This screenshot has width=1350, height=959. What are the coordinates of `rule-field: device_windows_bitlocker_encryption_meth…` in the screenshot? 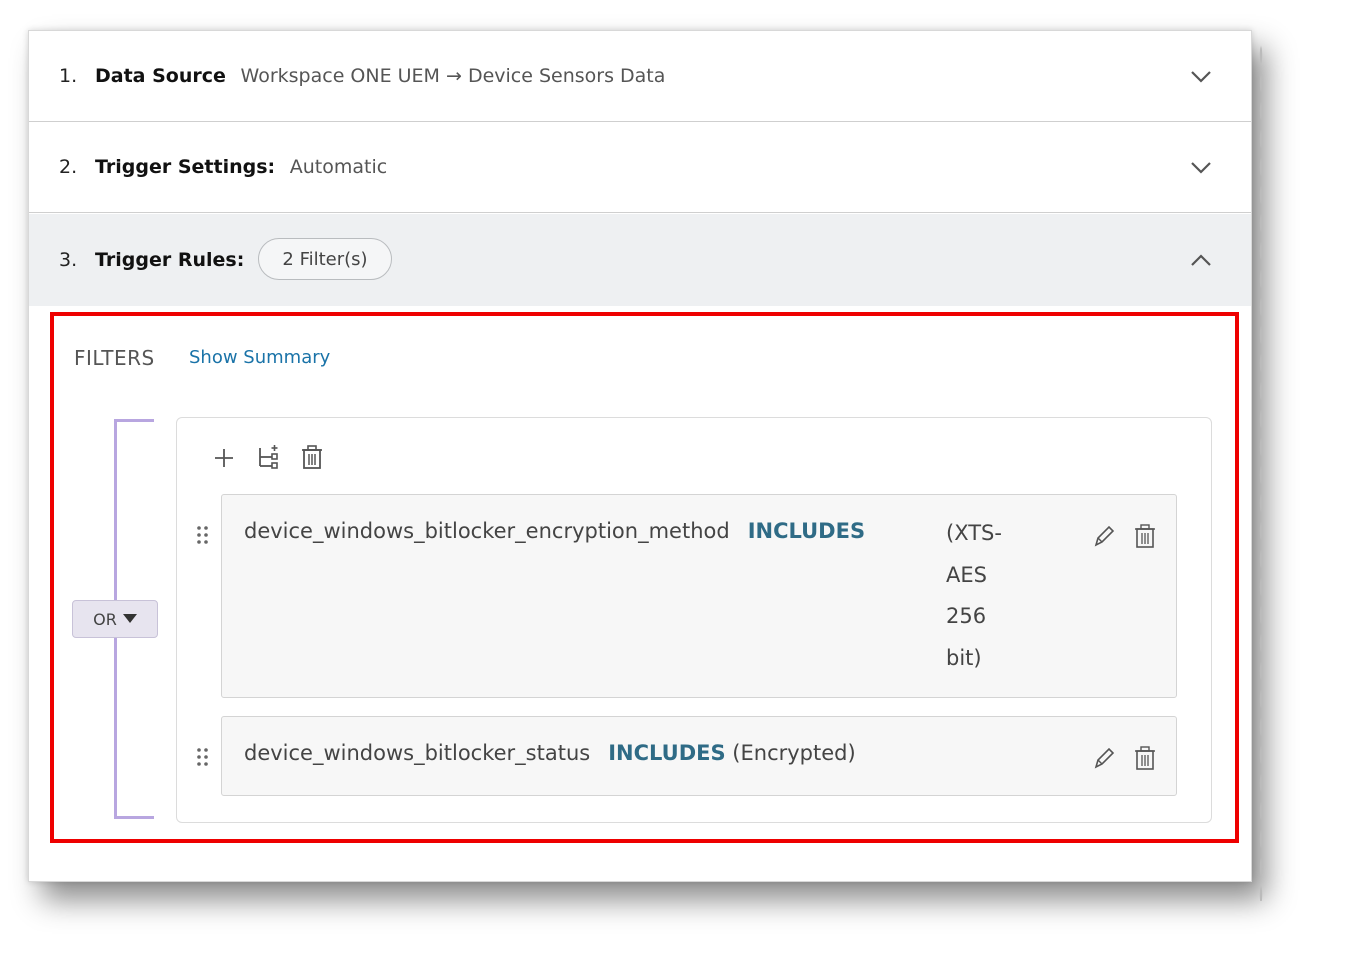 It's located at (487, 531).